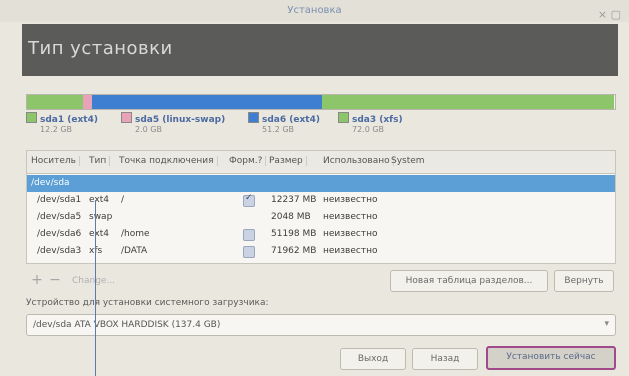 The width and height of the screenshot is (629, 376). Describe the element at coordinates (321, 217) in the screenshot. I see `table-row: /dev/sda5 swap 2048 MB неизвестно` at that location.